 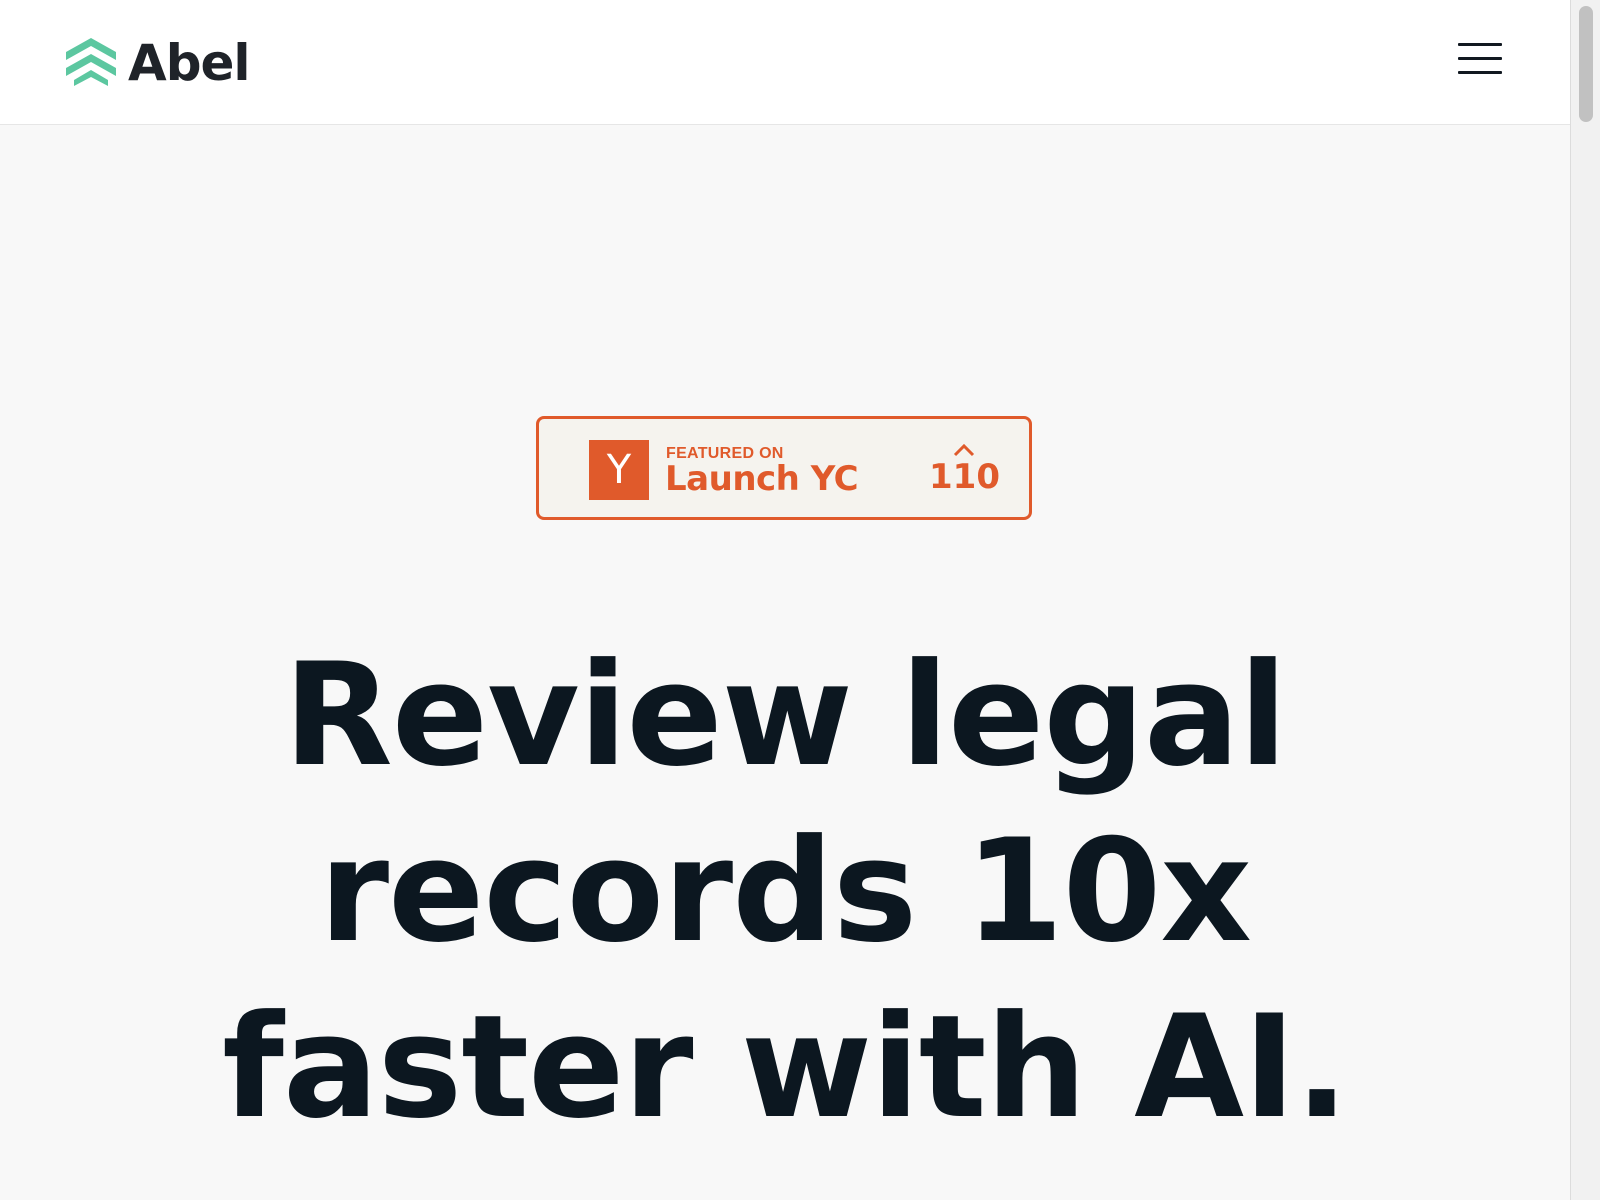 I want to click on hamburger-menu-icon, so click(x=1478, y=60).